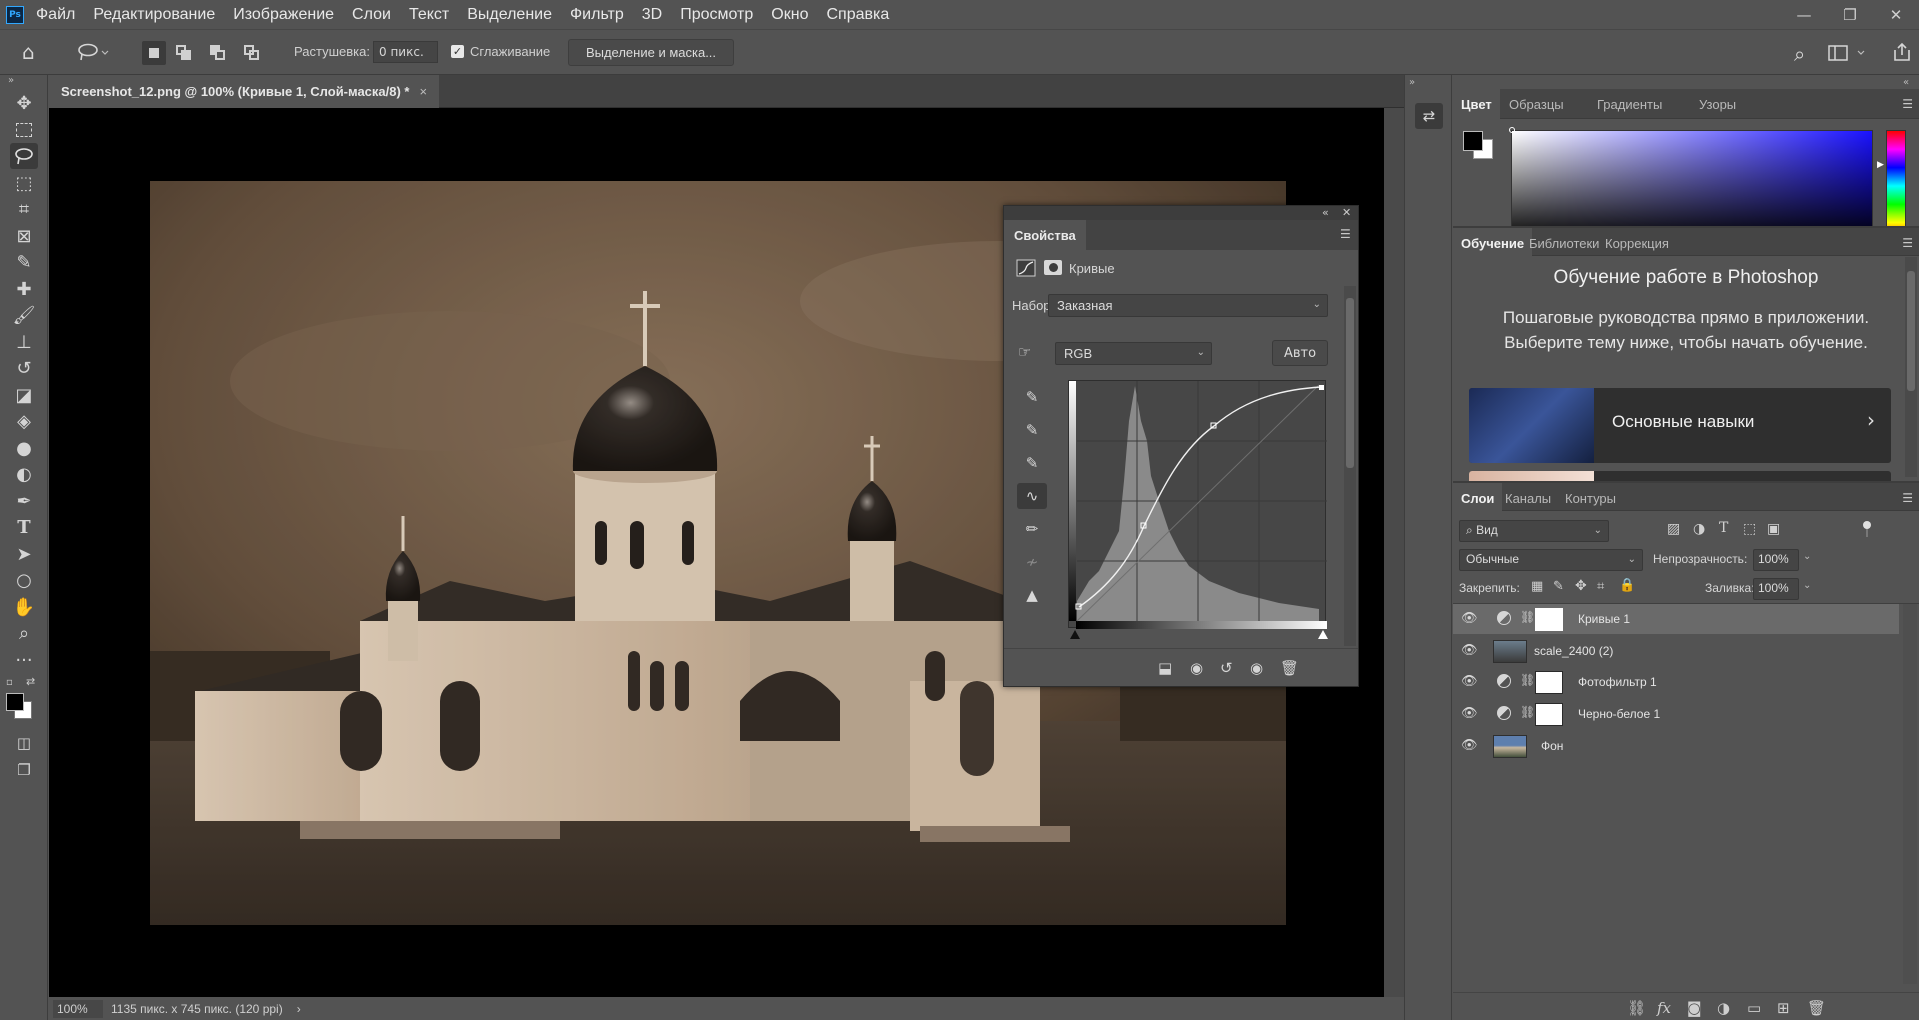 This screenshot has width=1919, height=1020. Describe the element at coordinates (1849, 54) in the screenshot. I see `workspace-icon` at that location.